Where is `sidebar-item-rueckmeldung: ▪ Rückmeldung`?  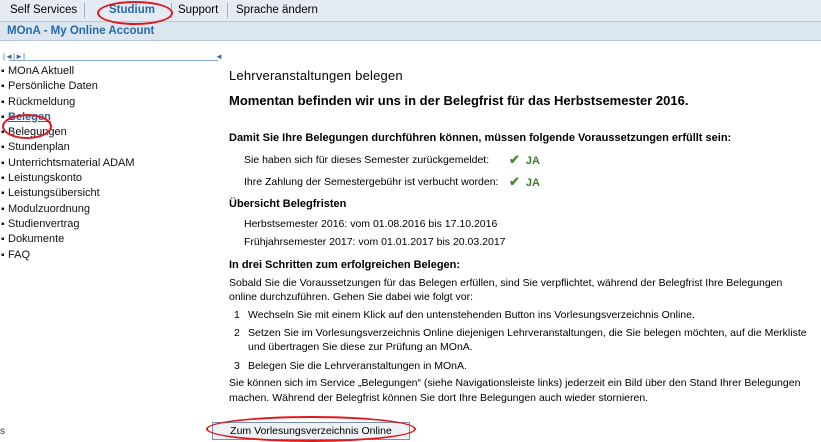 sidebar-item-rueckmeldung: ▪ Rückmeldung is located at coordinates (109, 102).